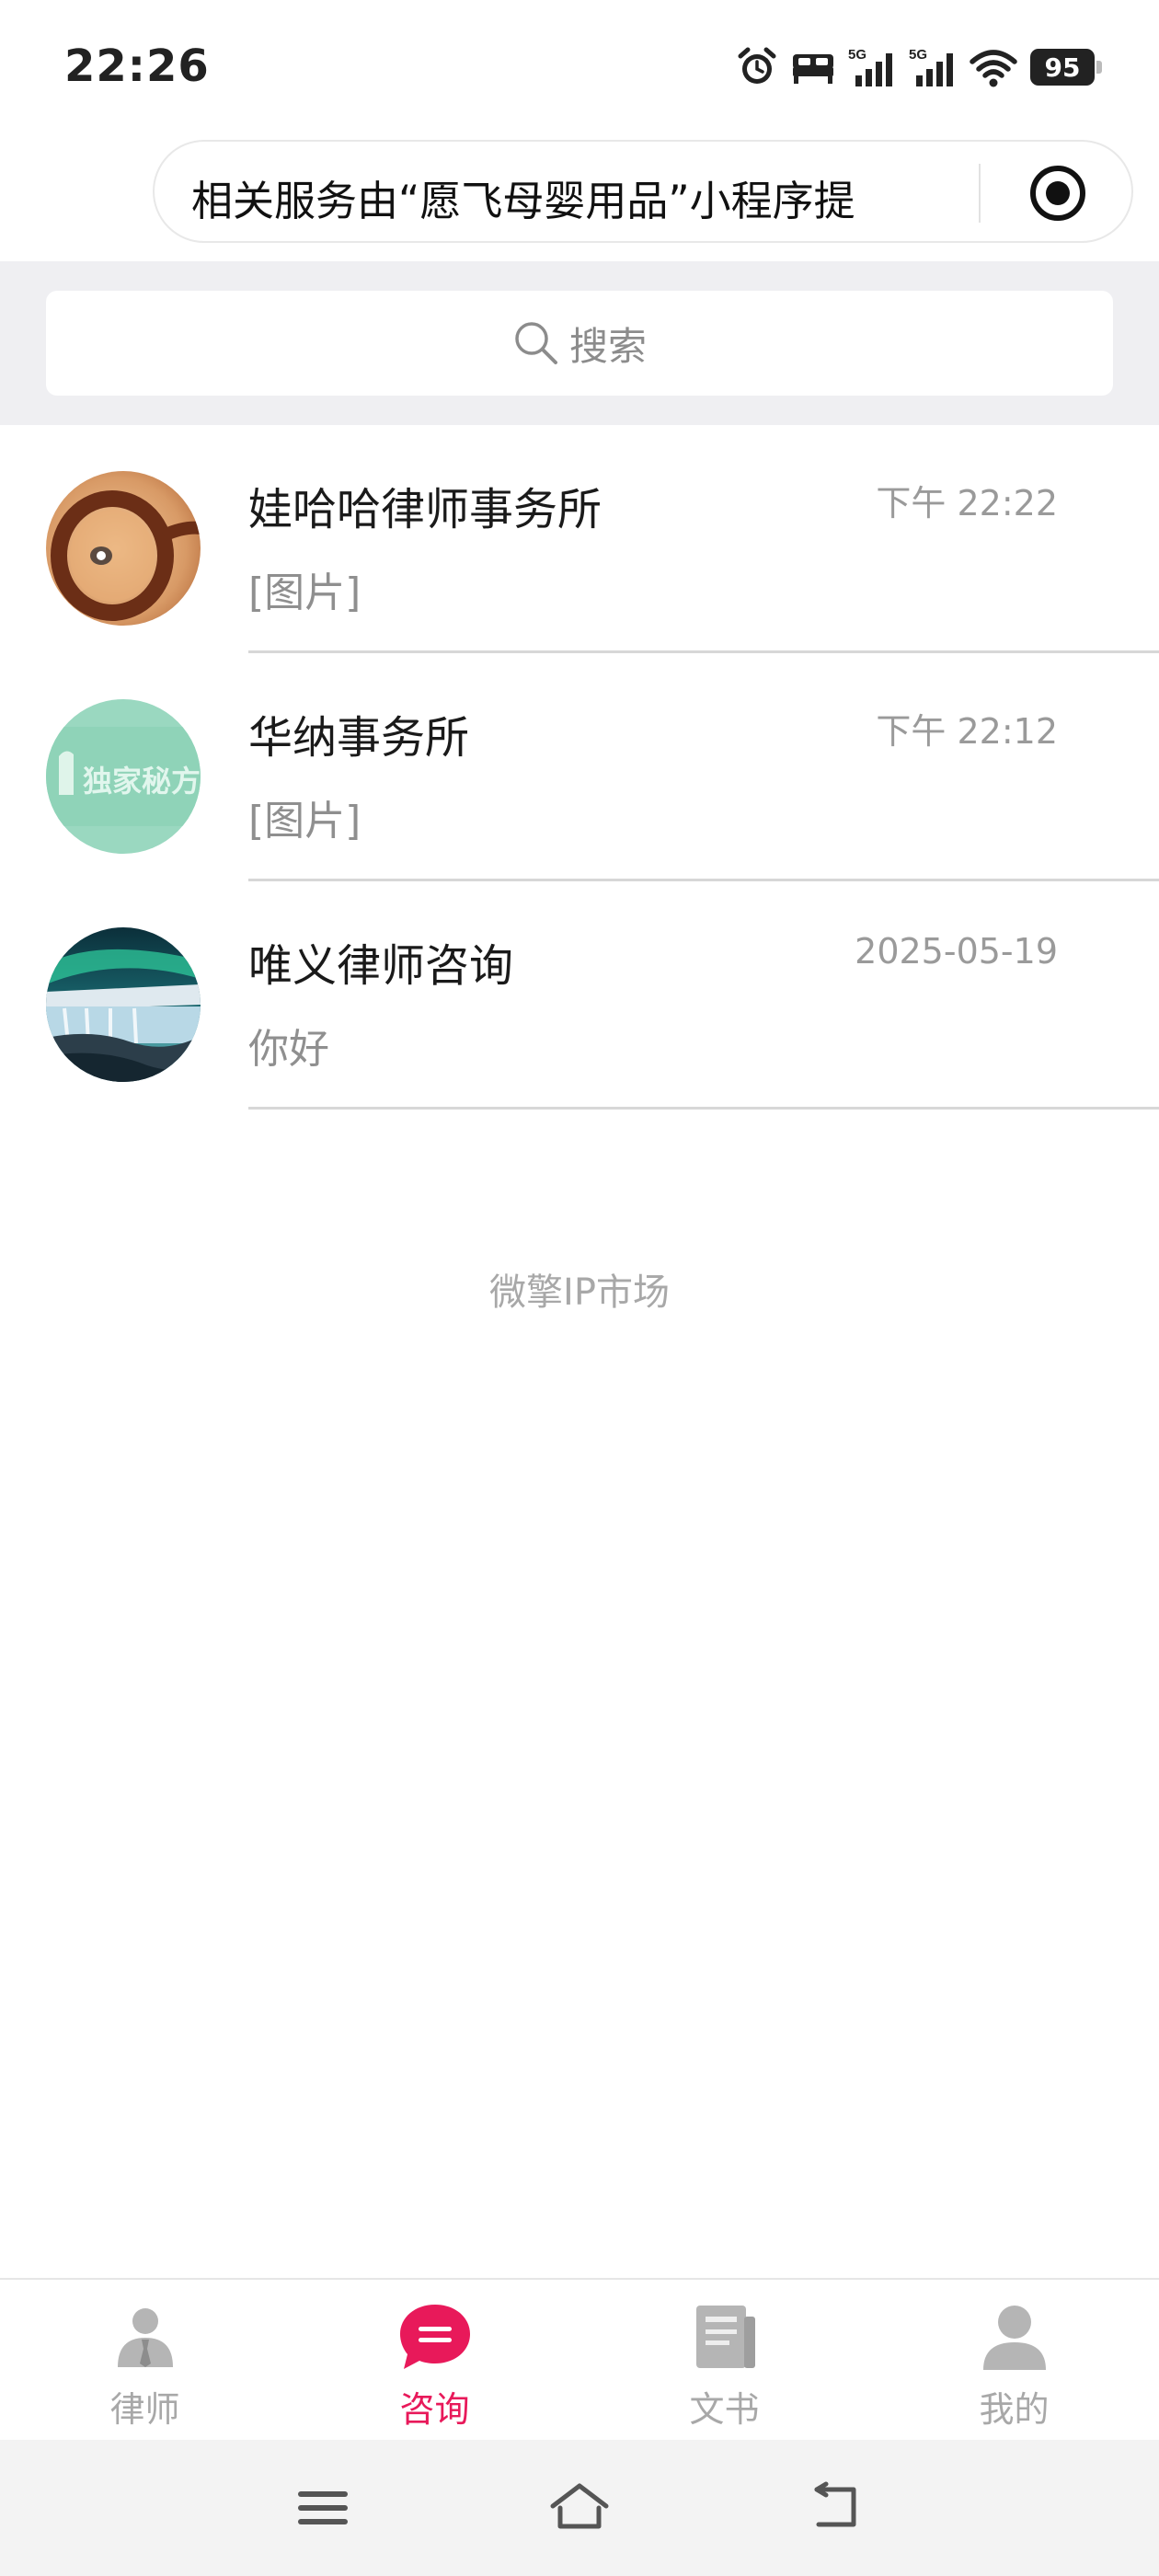 Image resolution: width=1159 pixels, height=2576 pixels. Describe the element at coordinates (956, 951) in the screenshot. I see `chat-time: 2025-05-19` at that location.